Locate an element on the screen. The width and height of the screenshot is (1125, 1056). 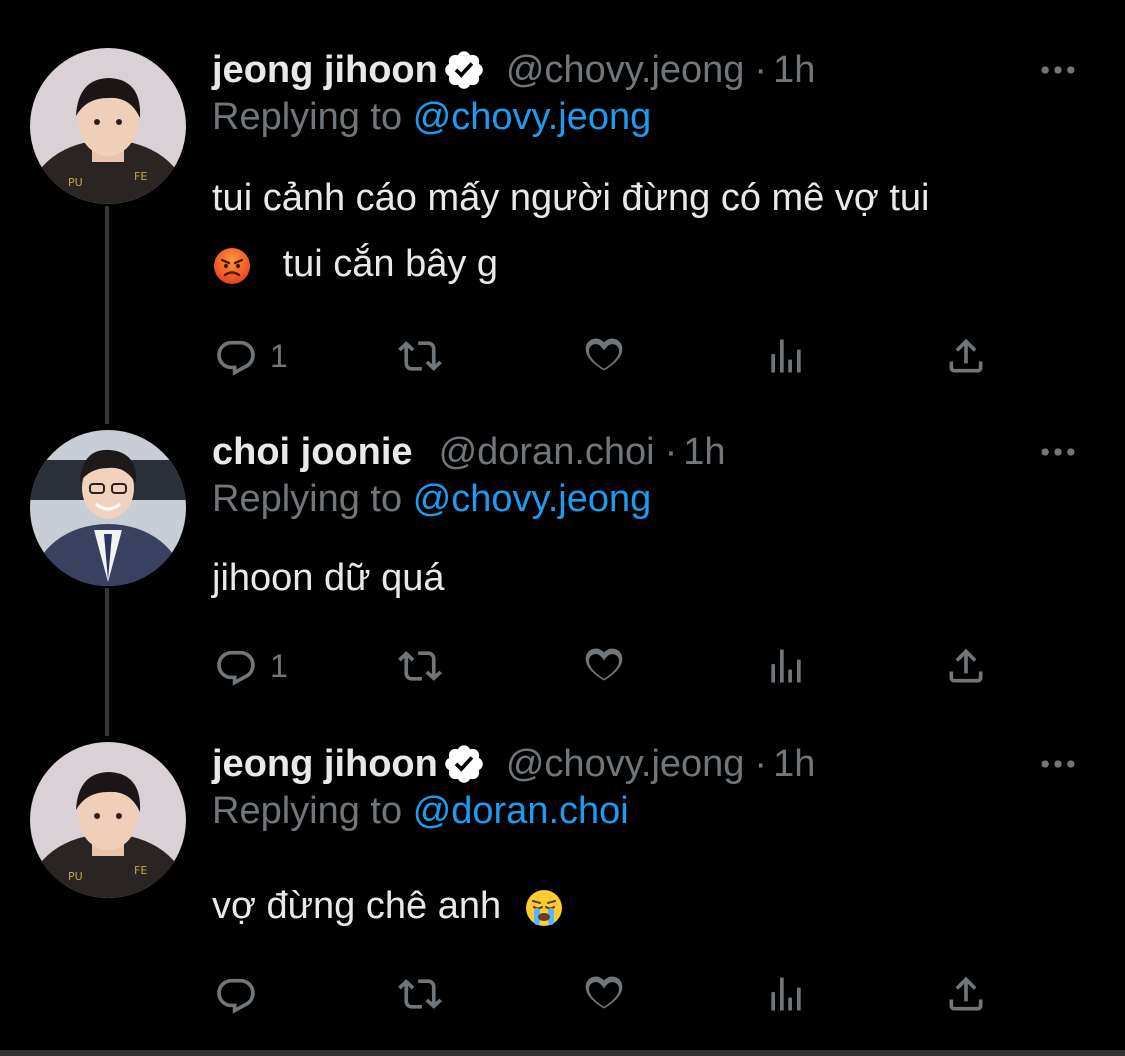
crying-face-emoji is located at coordinates (543, 907).